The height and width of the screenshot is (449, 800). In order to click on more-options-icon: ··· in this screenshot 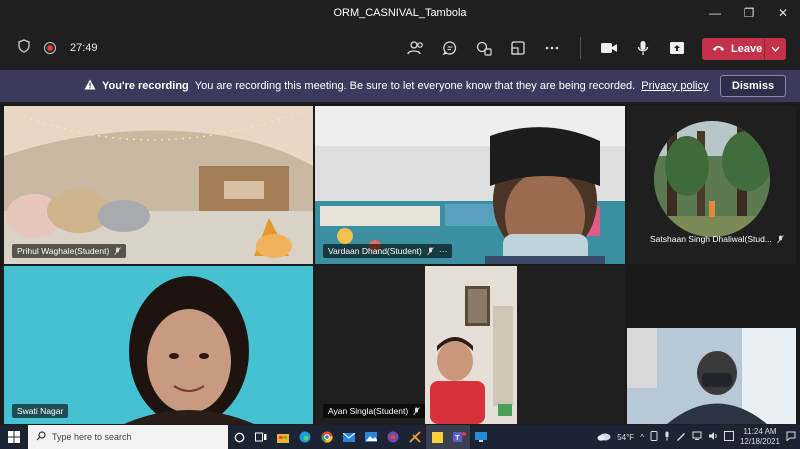, I will do `click(443, 251)`.